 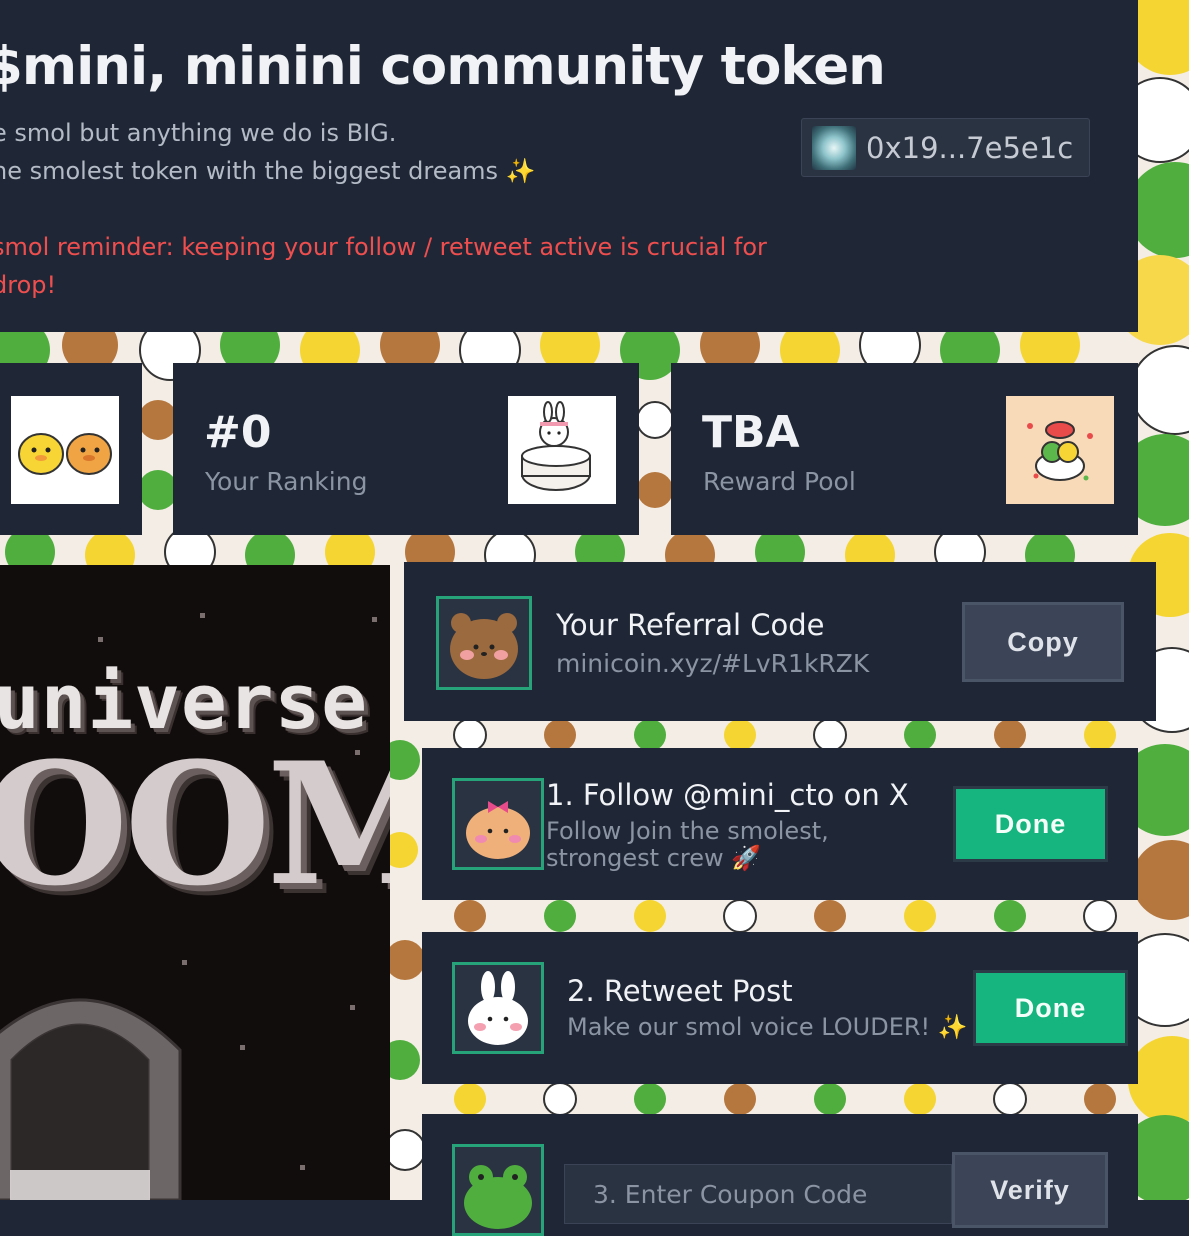 I want to click on retweet-task-subtitle: Make our smol voice LOUDER! ✨, so click(x=767, y=1027).